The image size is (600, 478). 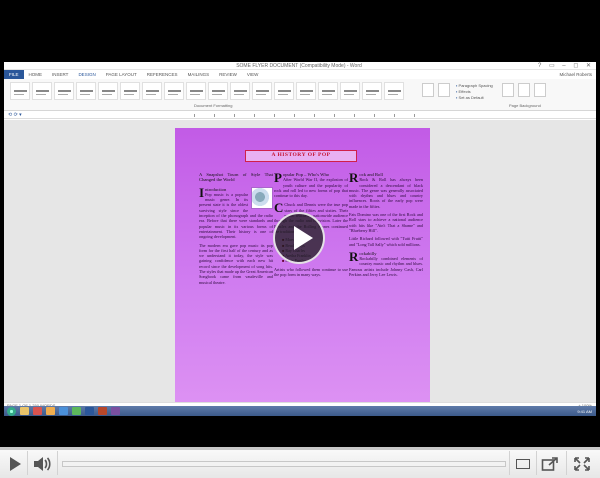 I want to click on wide-mode-button, so click(x=523, y=464).